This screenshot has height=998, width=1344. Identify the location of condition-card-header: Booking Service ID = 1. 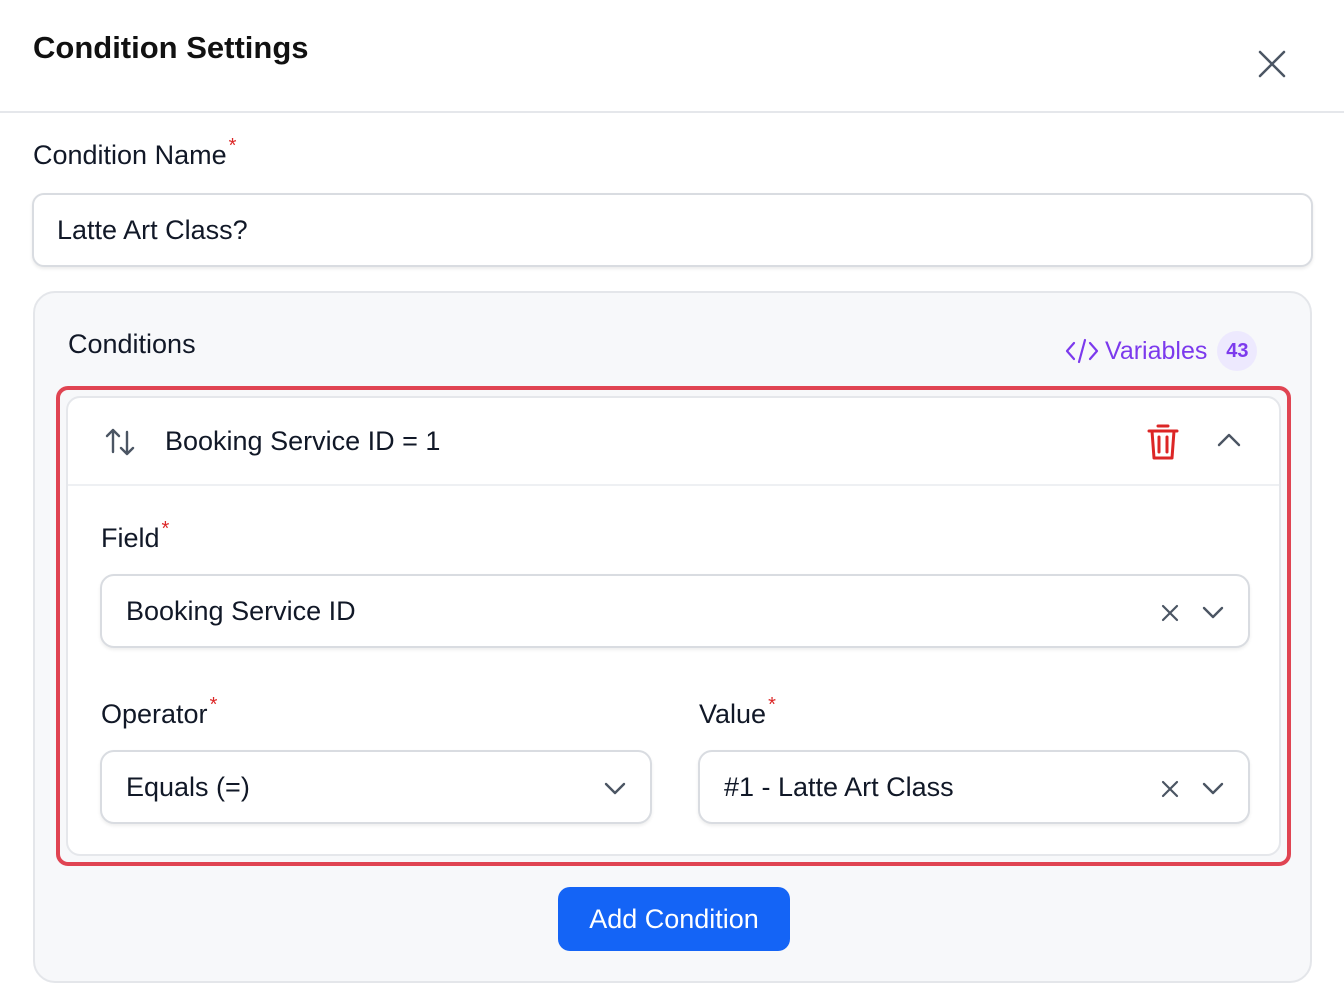
(673, 442).